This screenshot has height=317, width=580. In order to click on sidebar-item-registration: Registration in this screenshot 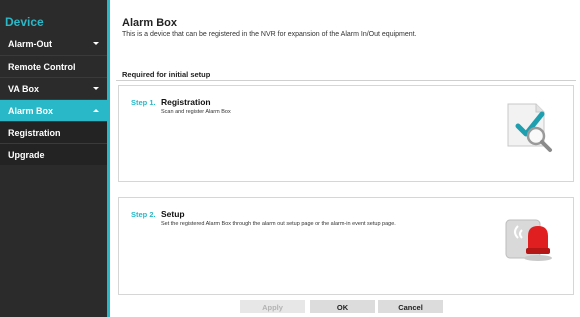, I will do `click(53, 132)`.